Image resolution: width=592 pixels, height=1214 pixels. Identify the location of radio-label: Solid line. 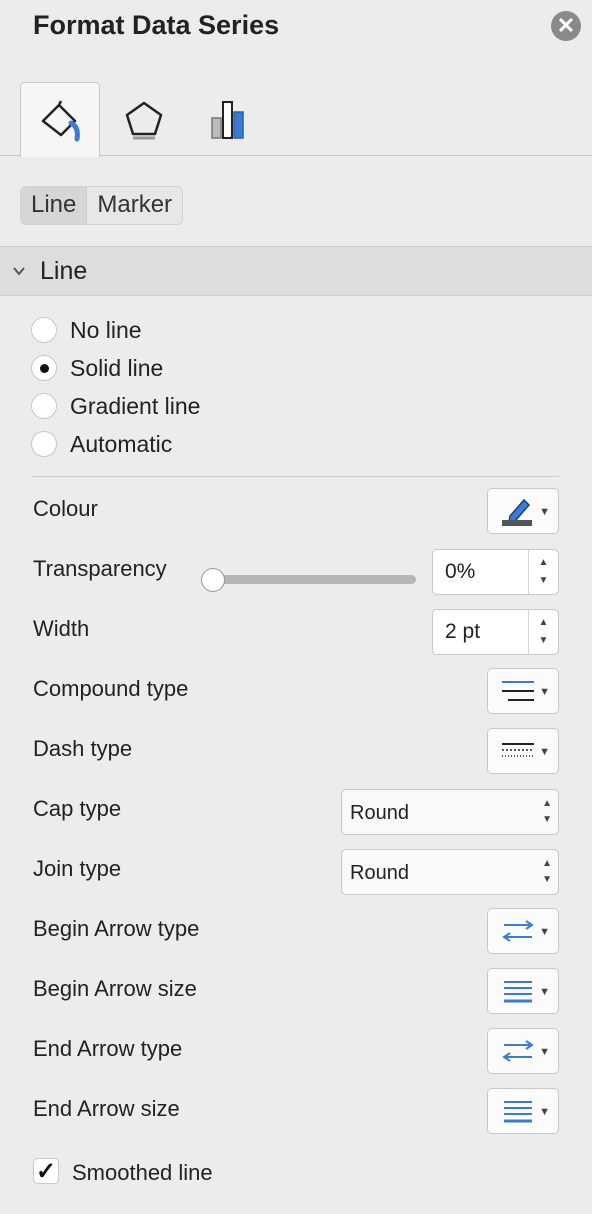
(117, 367).